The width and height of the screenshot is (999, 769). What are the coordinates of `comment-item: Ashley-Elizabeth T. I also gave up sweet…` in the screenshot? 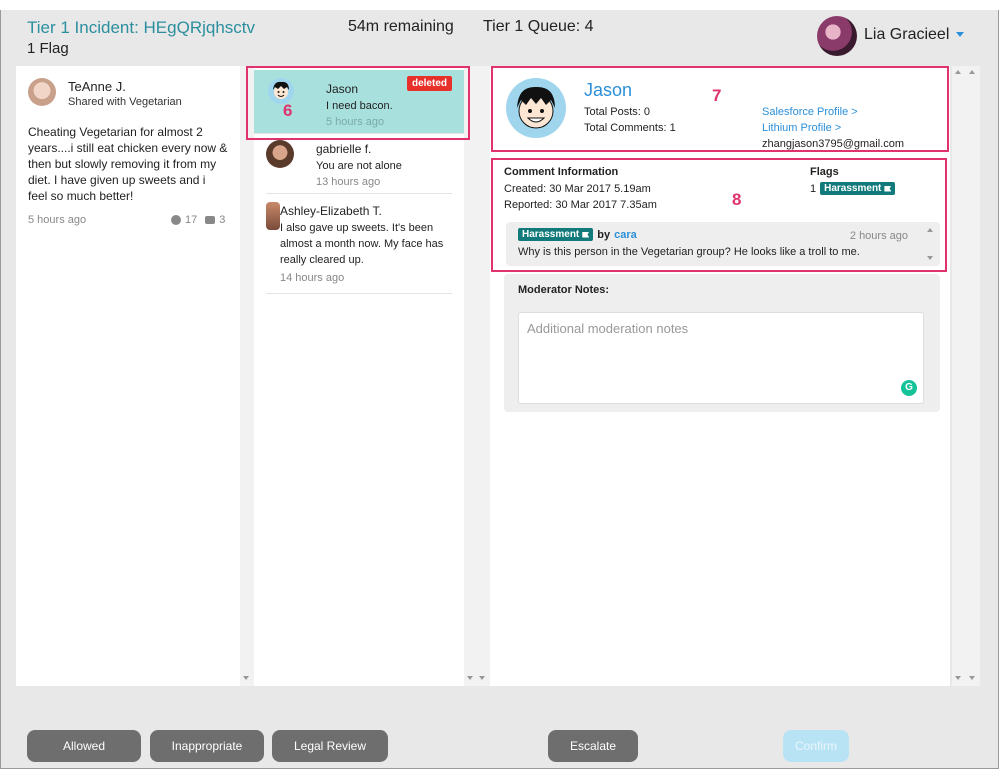 It's located at (359, 246).